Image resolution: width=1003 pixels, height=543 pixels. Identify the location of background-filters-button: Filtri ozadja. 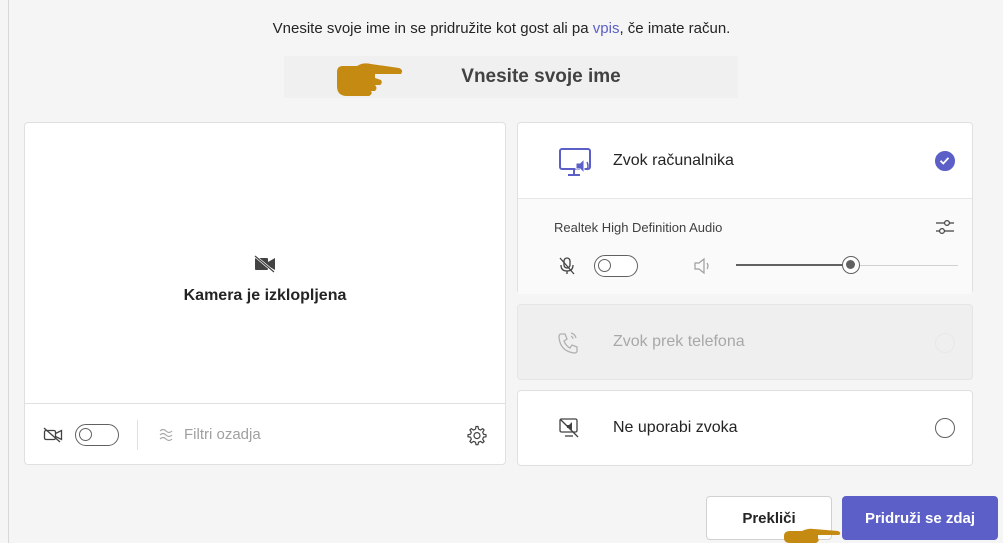
(209, 434).